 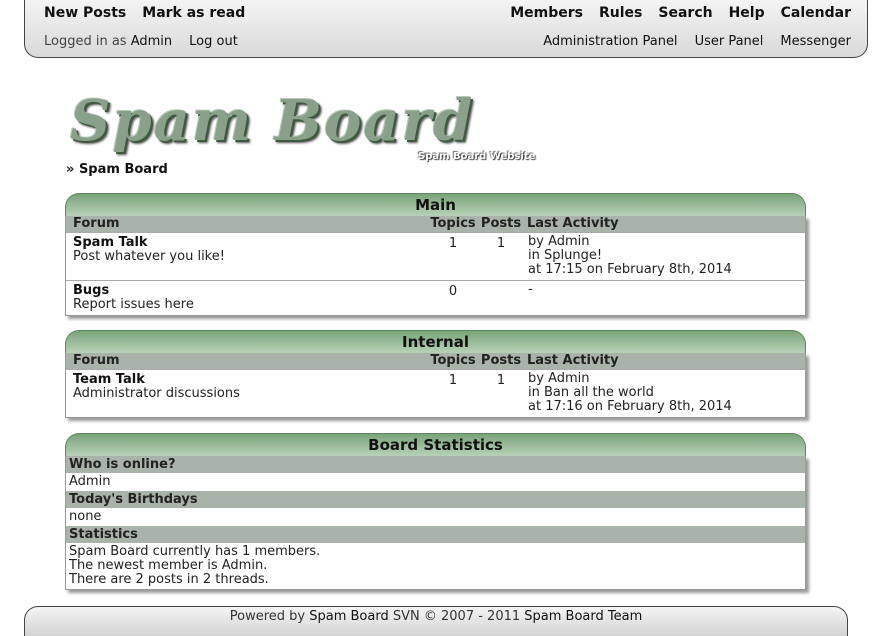 What do you see at coordinates (348, 616) in the screenshot?
I see `footer-product-link: Spam Board` at bounding box center [348, 616].